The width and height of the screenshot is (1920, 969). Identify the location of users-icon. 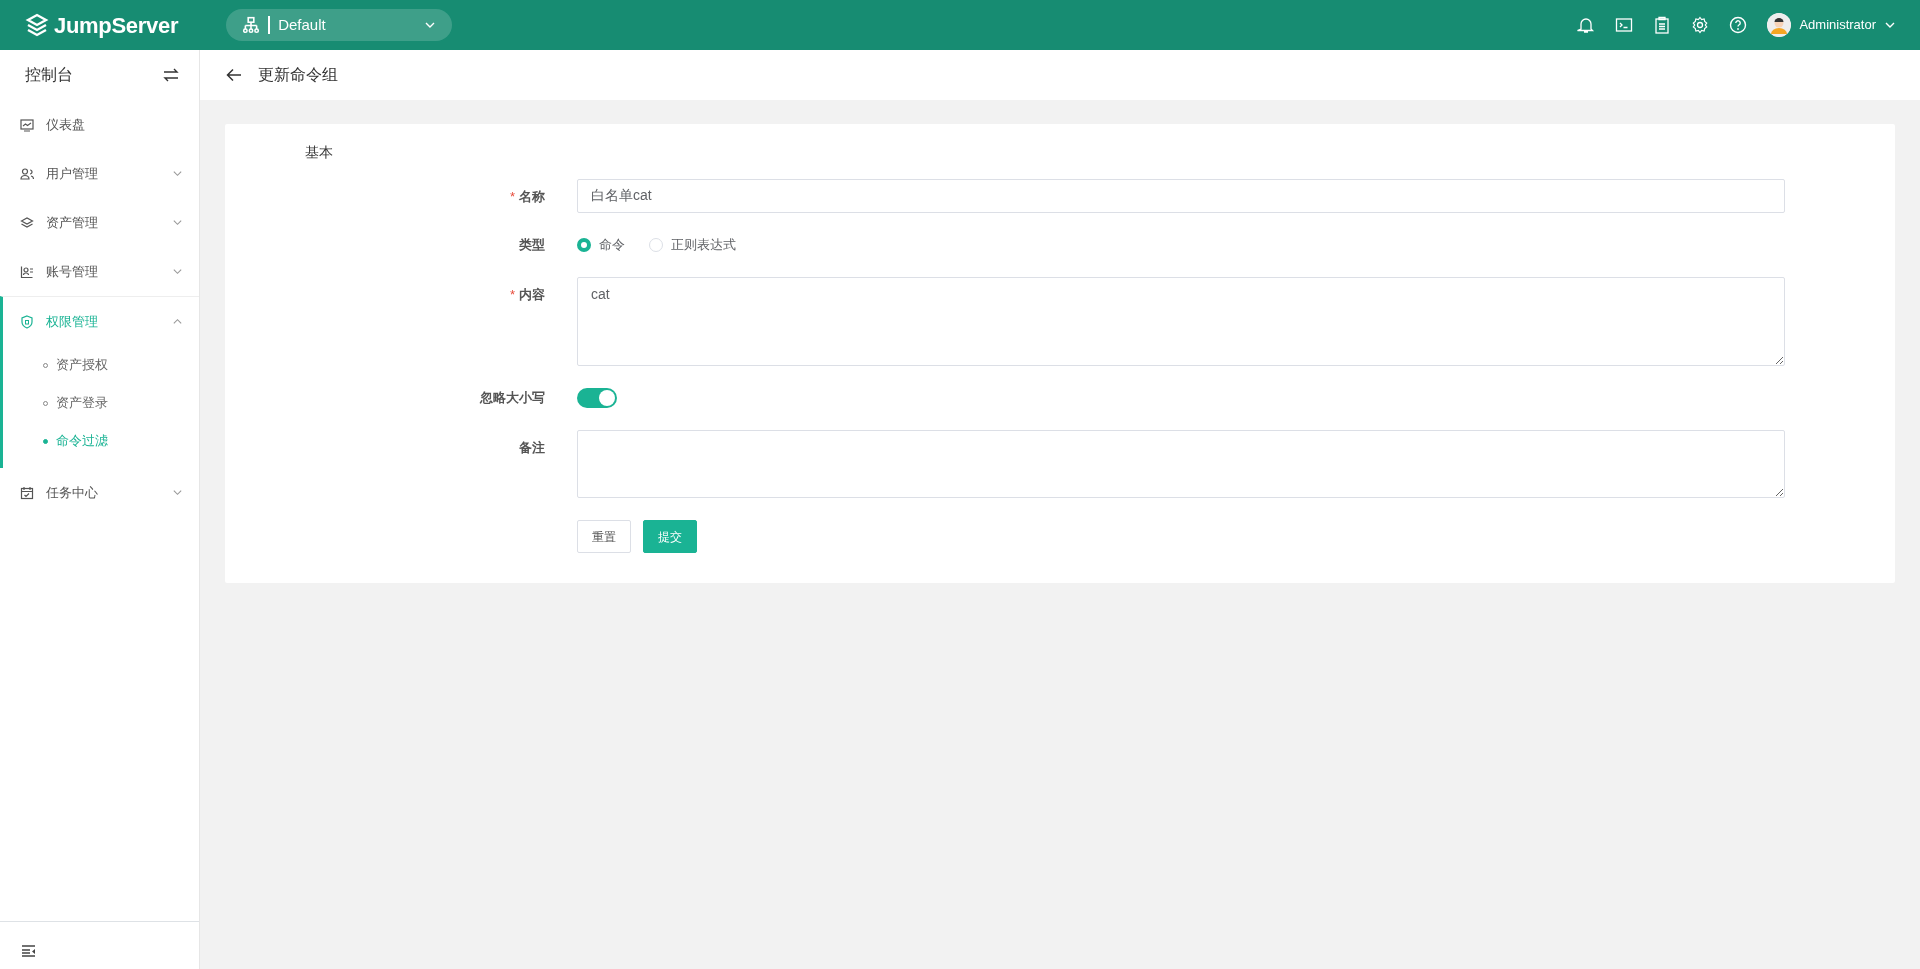
(27, 173).